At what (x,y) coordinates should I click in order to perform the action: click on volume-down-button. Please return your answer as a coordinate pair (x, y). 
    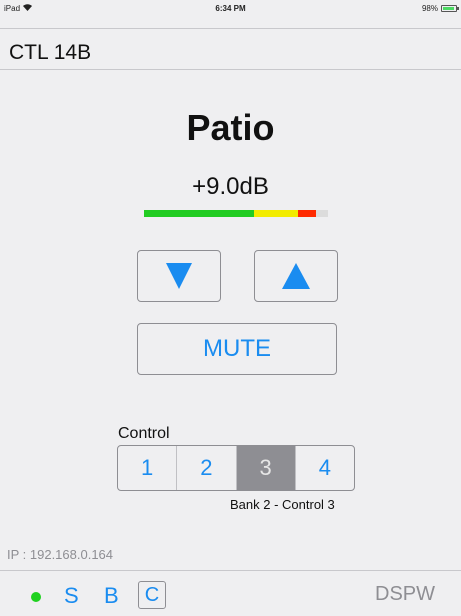
    Looking at the image, I should click on (179, 276).